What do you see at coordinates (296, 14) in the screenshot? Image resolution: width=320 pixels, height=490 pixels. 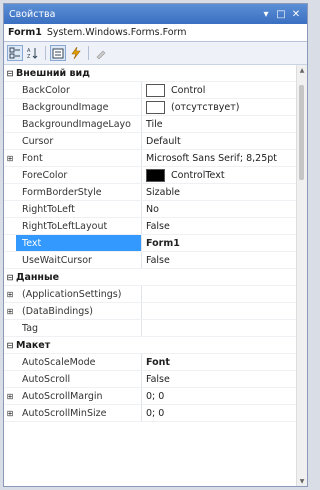 I see `close-icon: ✕` at bounding box center [296, 14].